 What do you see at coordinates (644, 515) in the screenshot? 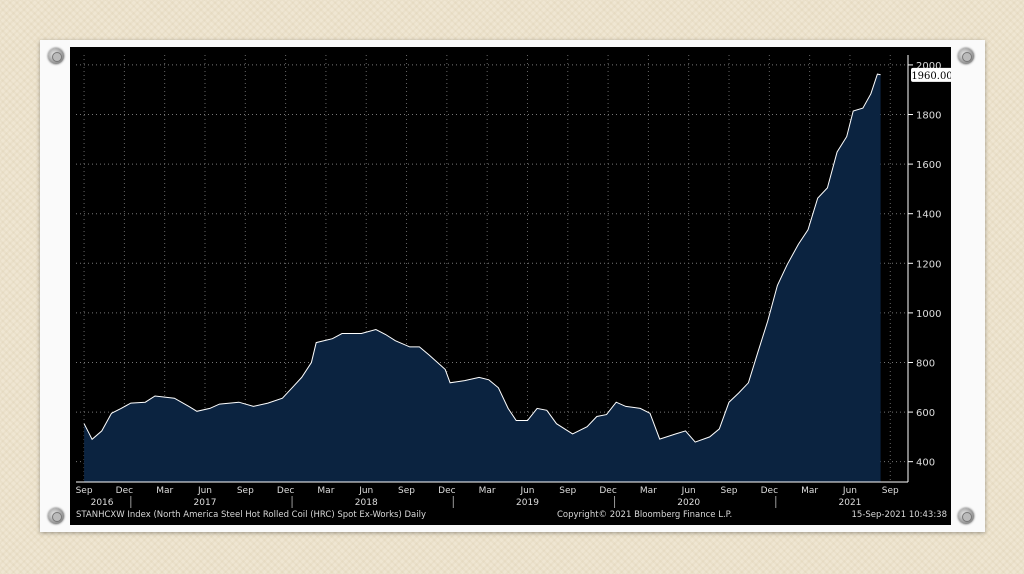
I see `copyright-label: Copyright© 2021 Bloomberg Finance L.P.` at bounding box center [644, 515].